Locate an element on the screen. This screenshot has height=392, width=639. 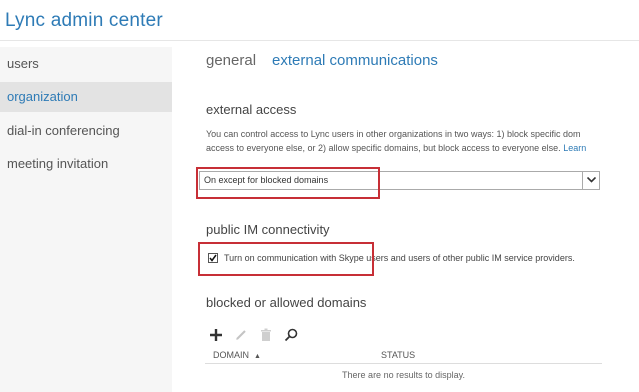
app-title: Lync admin center is located at coordinates (84, 20).